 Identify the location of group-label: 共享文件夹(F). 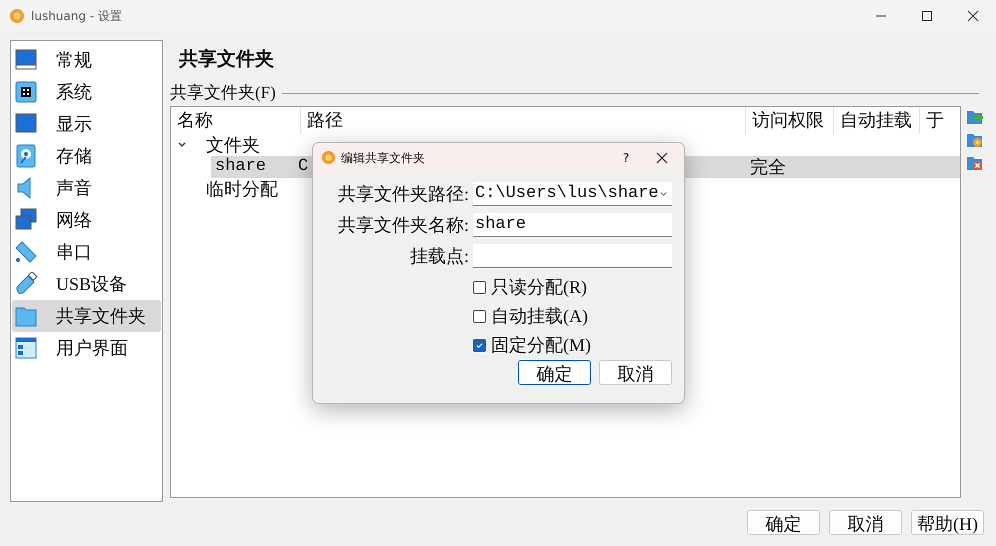
(223, 93).